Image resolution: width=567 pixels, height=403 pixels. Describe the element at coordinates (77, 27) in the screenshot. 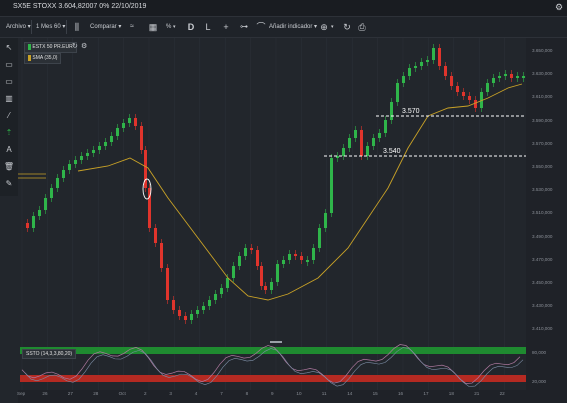

I see `candles-icon: ⫼` at that location.